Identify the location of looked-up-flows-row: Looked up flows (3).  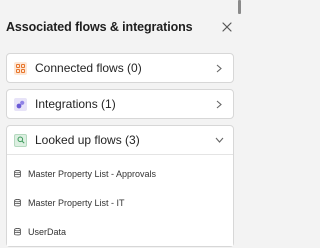
(120, 140).